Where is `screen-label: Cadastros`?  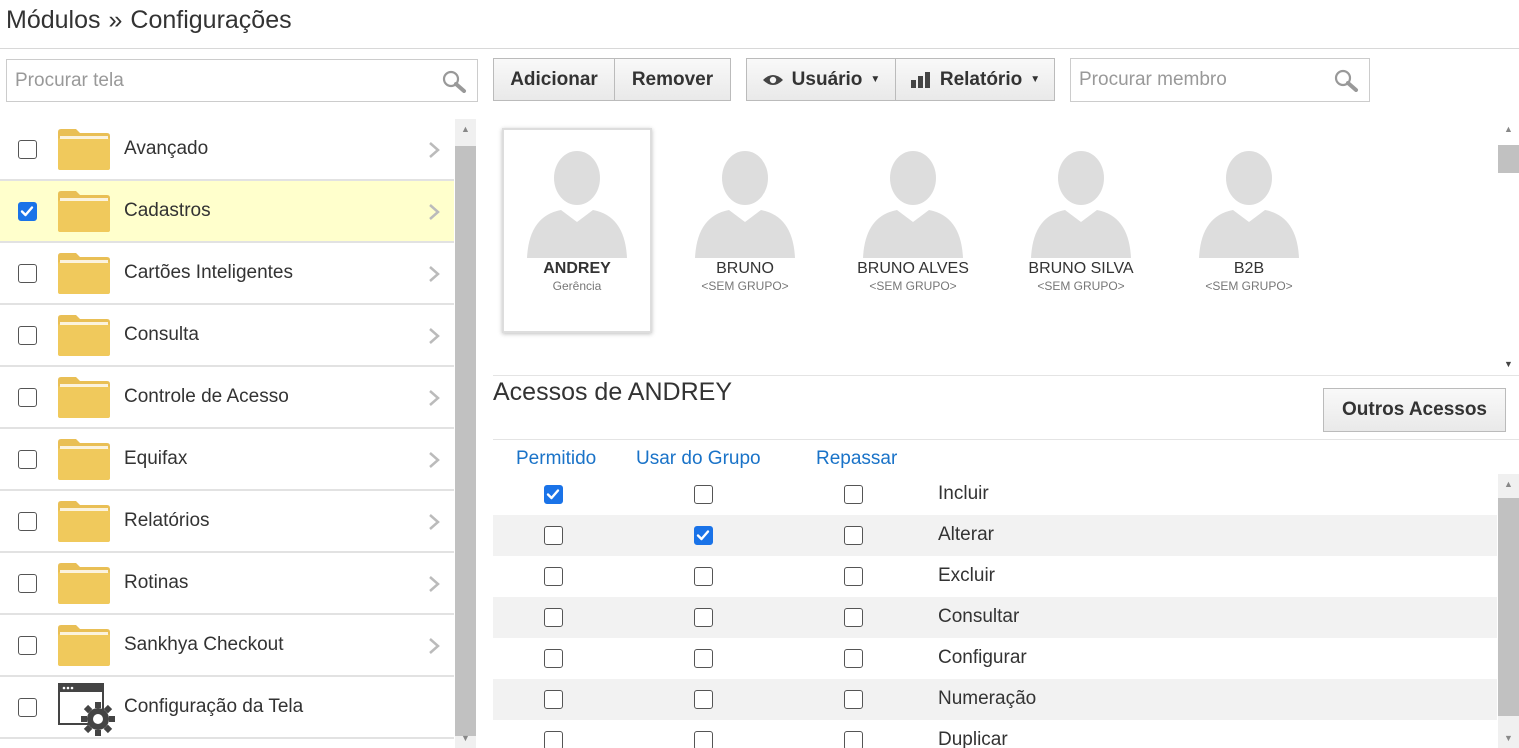 screen-label: Cadastros is located at coordinates (167, 210).